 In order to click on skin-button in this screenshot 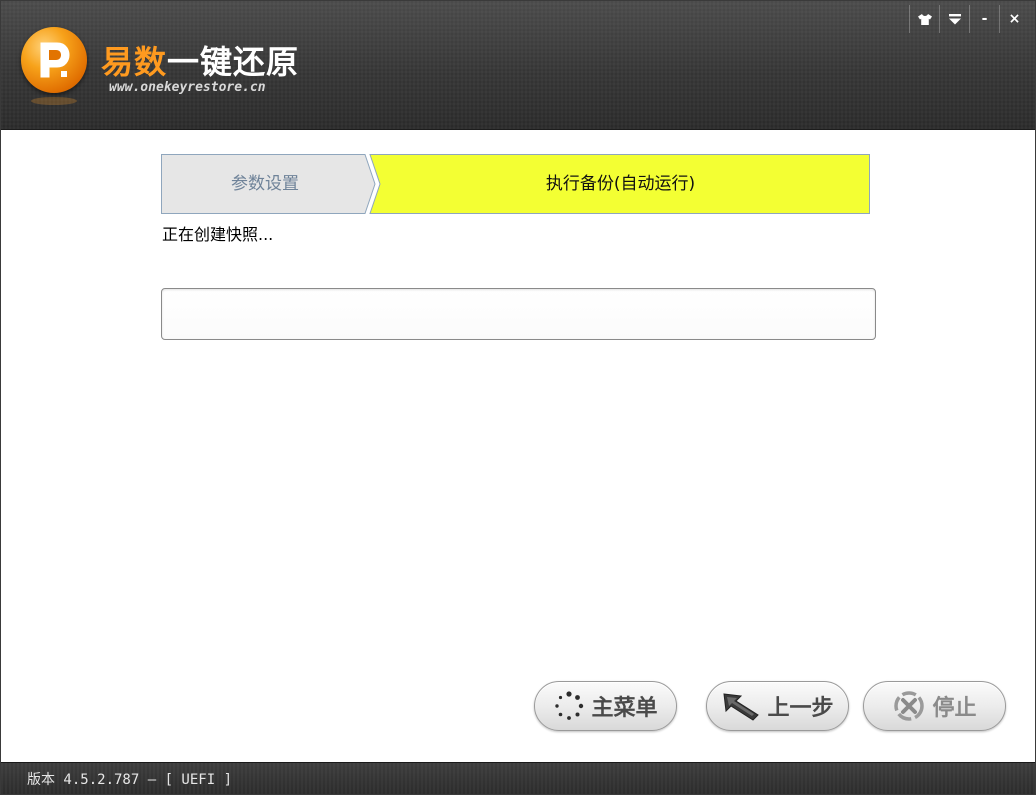, I will do `click(924, 19)`.